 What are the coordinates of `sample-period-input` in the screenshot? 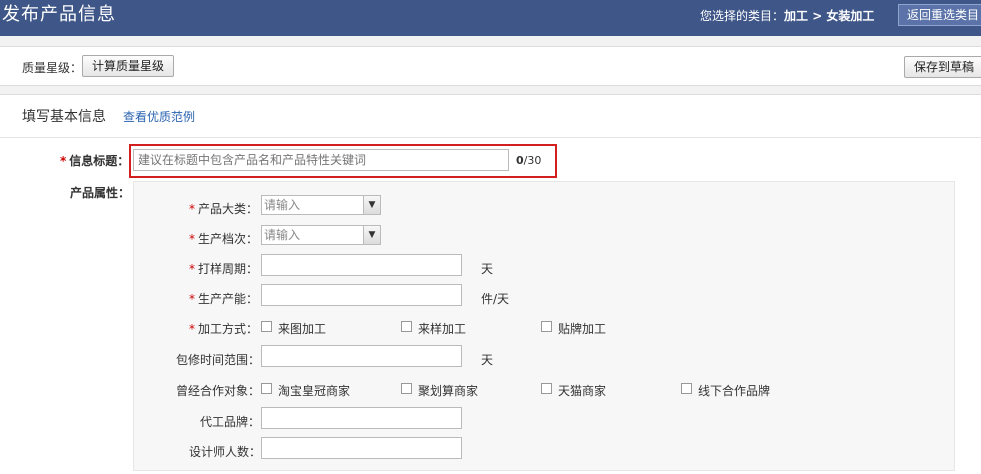 It's located at (361, 265).